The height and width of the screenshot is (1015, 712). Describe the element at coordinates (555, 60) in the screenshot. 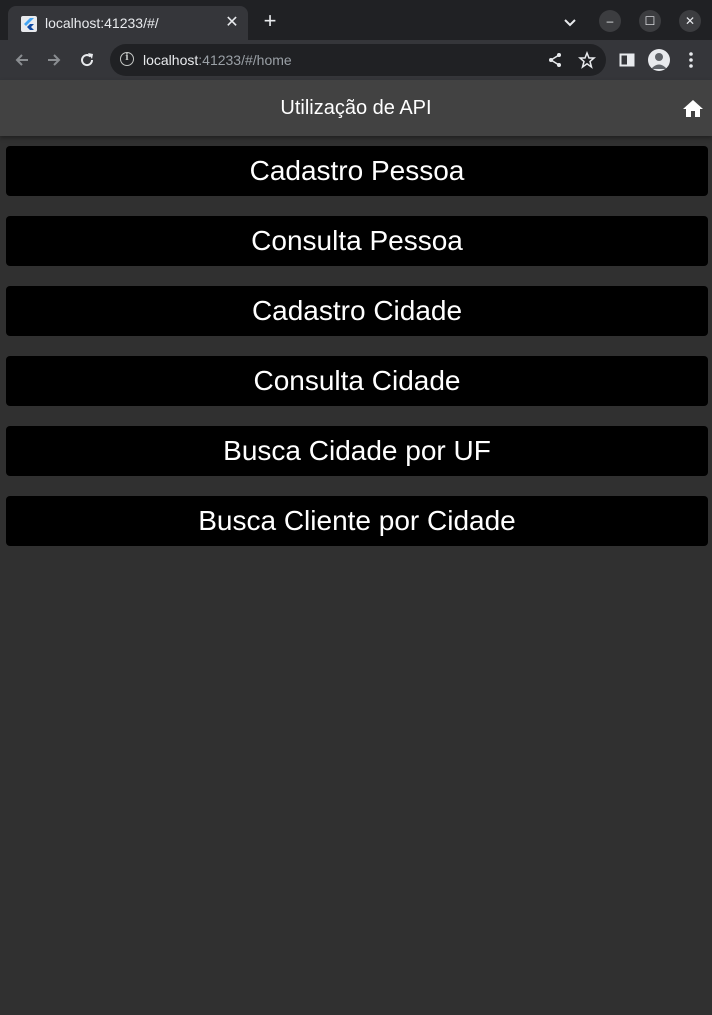

I see `share-icon` at that location.